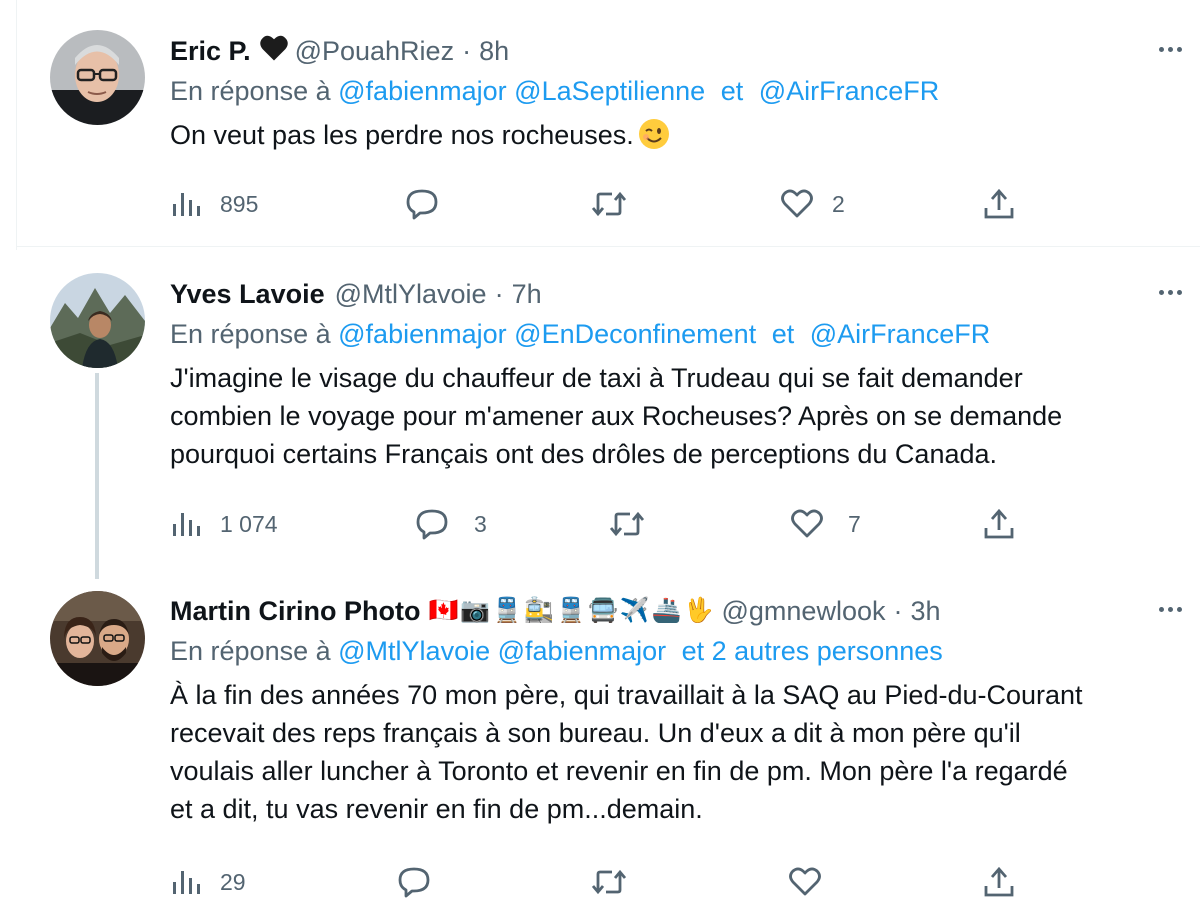 The width and height of the screenshot is (1200, 920). What do you see at coordinates (414, 651) in the screenshot?
I see `mention-link: @MtlYlavoie` at bounding box center [414, 651].